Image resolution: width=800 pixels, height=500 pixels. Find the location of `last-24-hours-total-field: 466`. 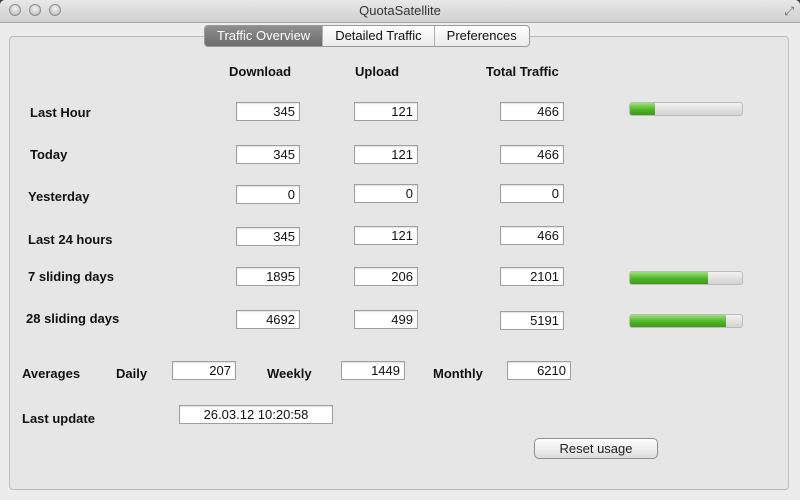

last-24-hours-total-field: 466 is located at coordinates (532, 235).